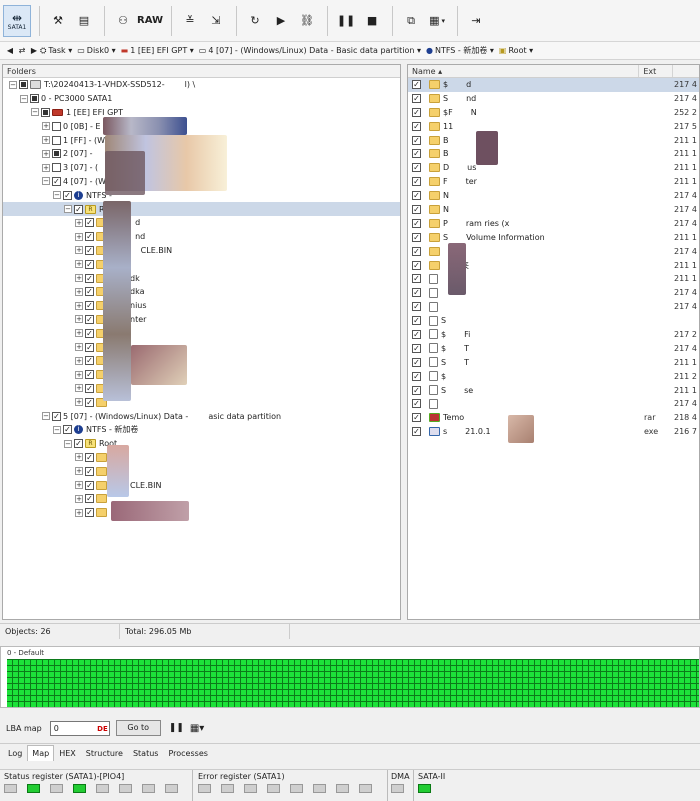 This screenshot has height=801, width=700. Describe the element at coordinates (201, 126) in the screenshot. I see `tree-node: +0 [0B] - E` at that location.